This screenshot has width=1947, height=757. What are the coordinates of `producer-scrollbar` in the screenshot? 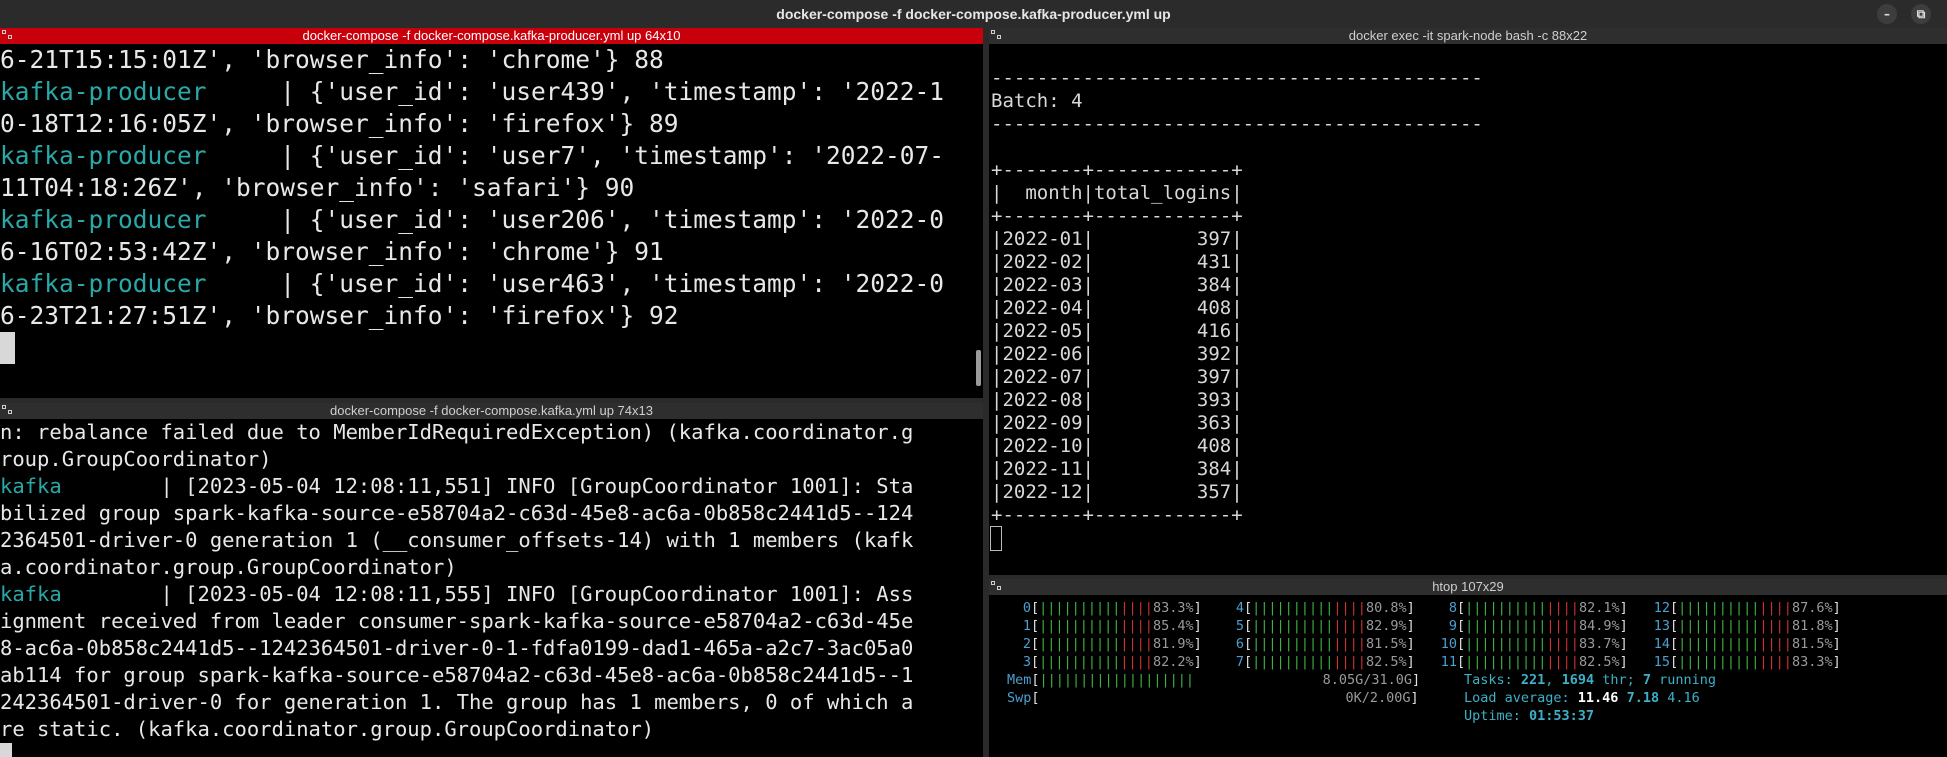 It's located at (978, 368).